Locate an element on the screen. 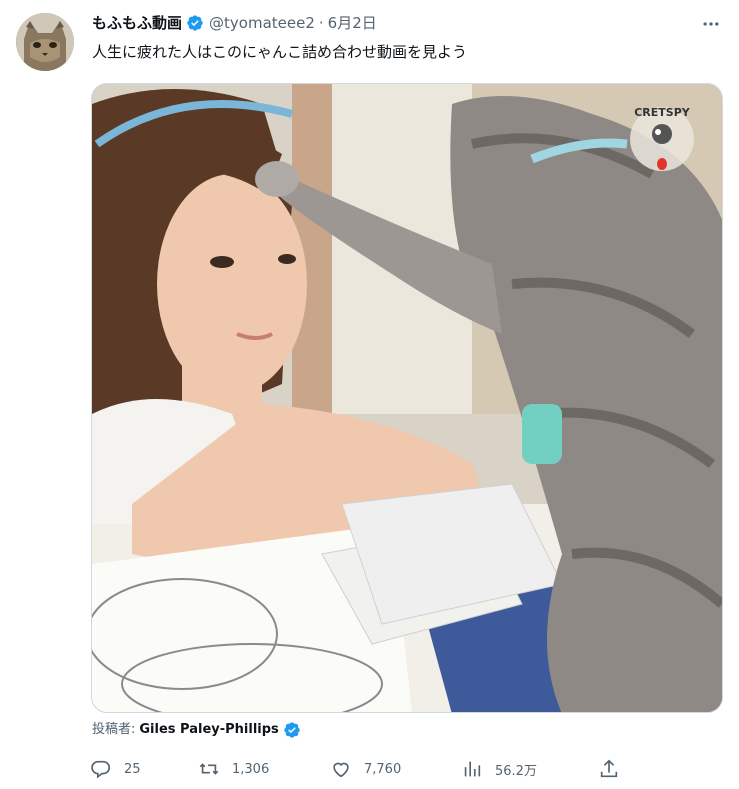 The height and width of the screenshot is (789, 739). avatar is located at coordinates (45, 42).